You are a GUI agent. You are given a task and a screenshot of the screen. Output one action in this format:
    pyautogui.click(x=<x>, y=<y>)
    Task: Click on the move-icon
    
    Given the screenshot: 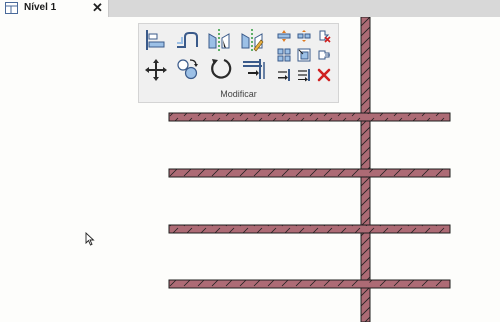 What is the action you would take?
    pyautogui.click(x=156, y=70)
    